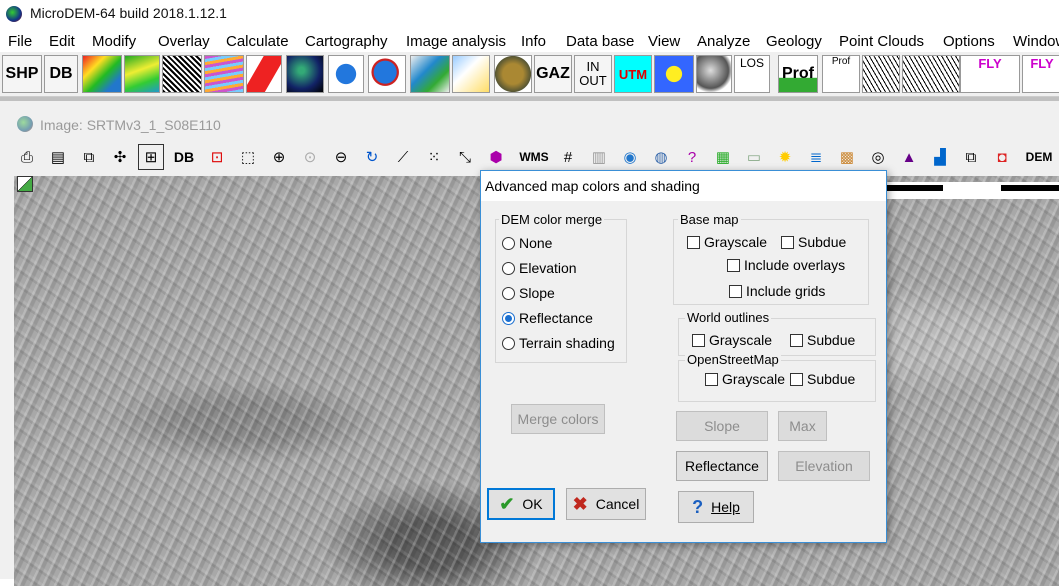 The image size is (1059, 586). What do you see at coordinates (813, 242) in the screenshot?
I see `base-map-subdue-checkbox: Subdue` at bounding box center [813, 242].